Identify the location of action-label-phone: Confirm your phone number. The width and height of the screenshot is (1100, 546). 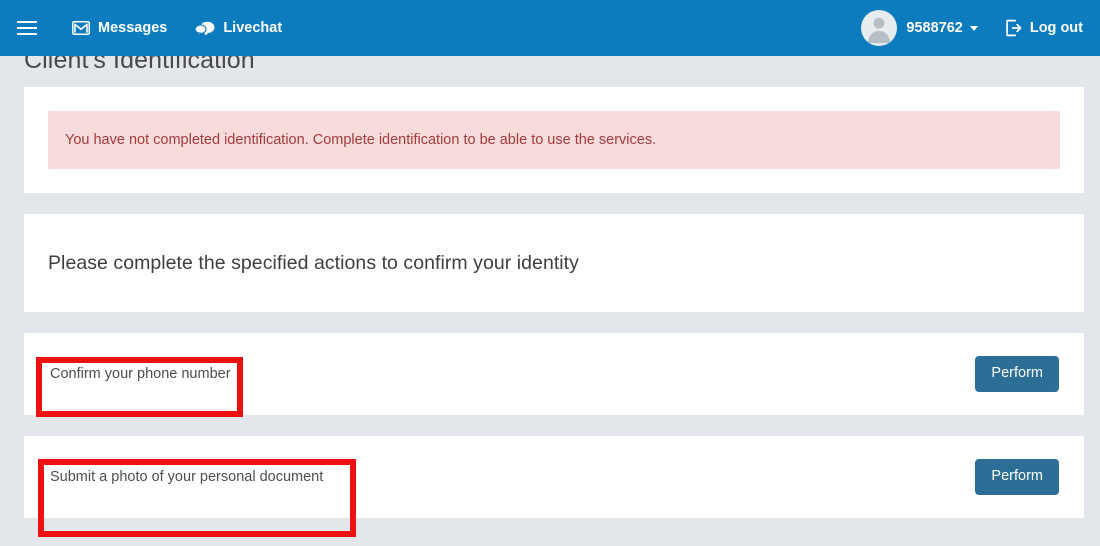
(140, 374).